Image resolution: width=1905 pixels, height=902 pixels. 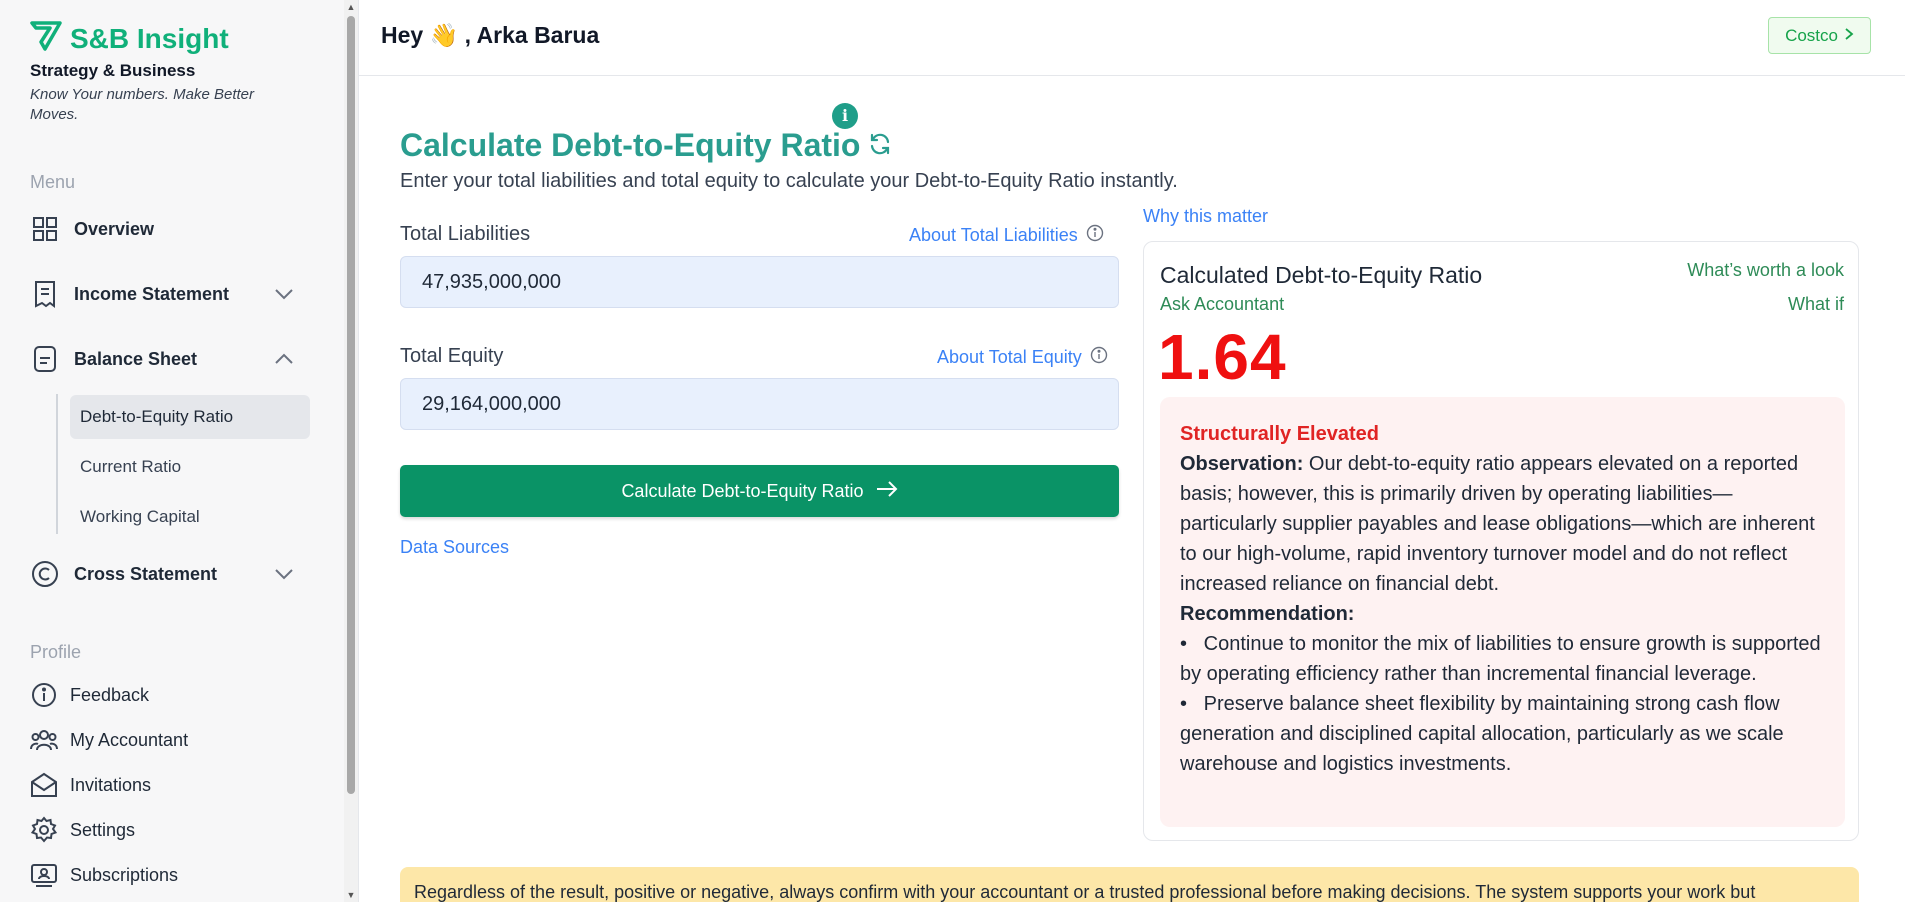 What do you see at coordinates (1222, 357) in the screenshot?
I see `ratio-value: 1.64` at bounding box center [1222, 357].